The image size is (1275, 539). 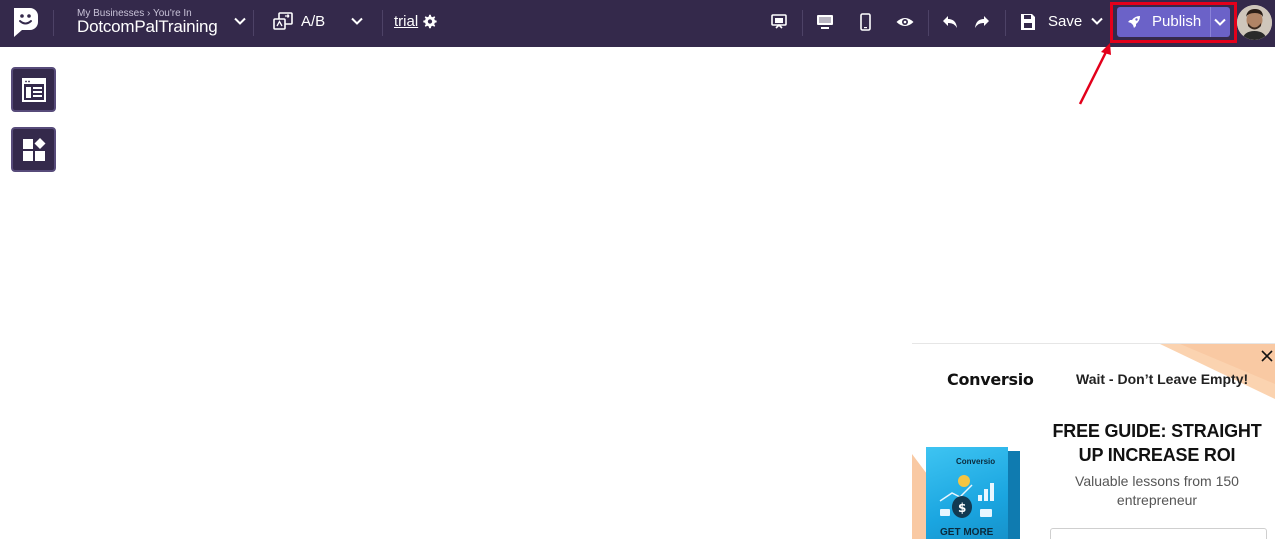 What do you see at coordinates (1157, 443) in the screenshot?
I see `popup-headline: FREE GUIDE: STRAIGHT UP INCREASE ROI` at bounding box center [1157, 443].